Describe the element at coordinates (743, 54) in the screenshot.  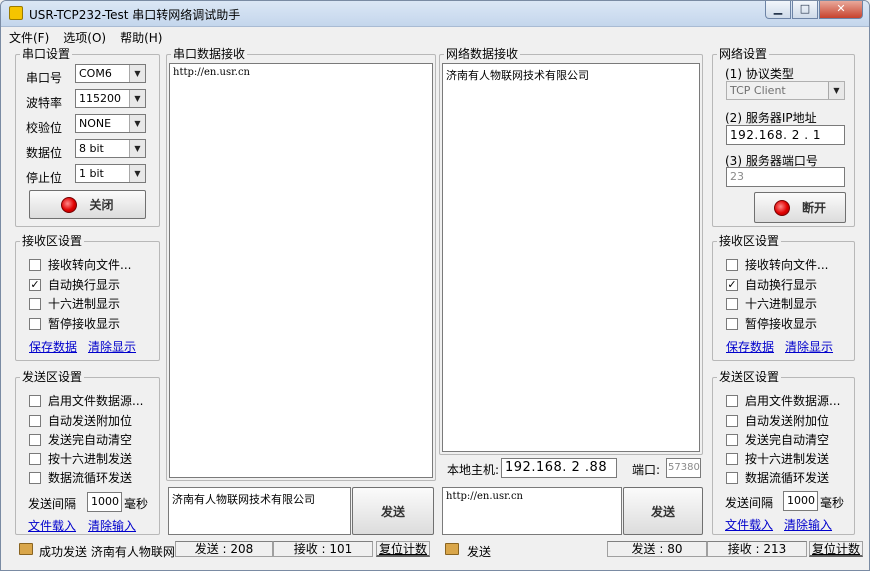
I see `network-settings-title: 网络设置` at that location.